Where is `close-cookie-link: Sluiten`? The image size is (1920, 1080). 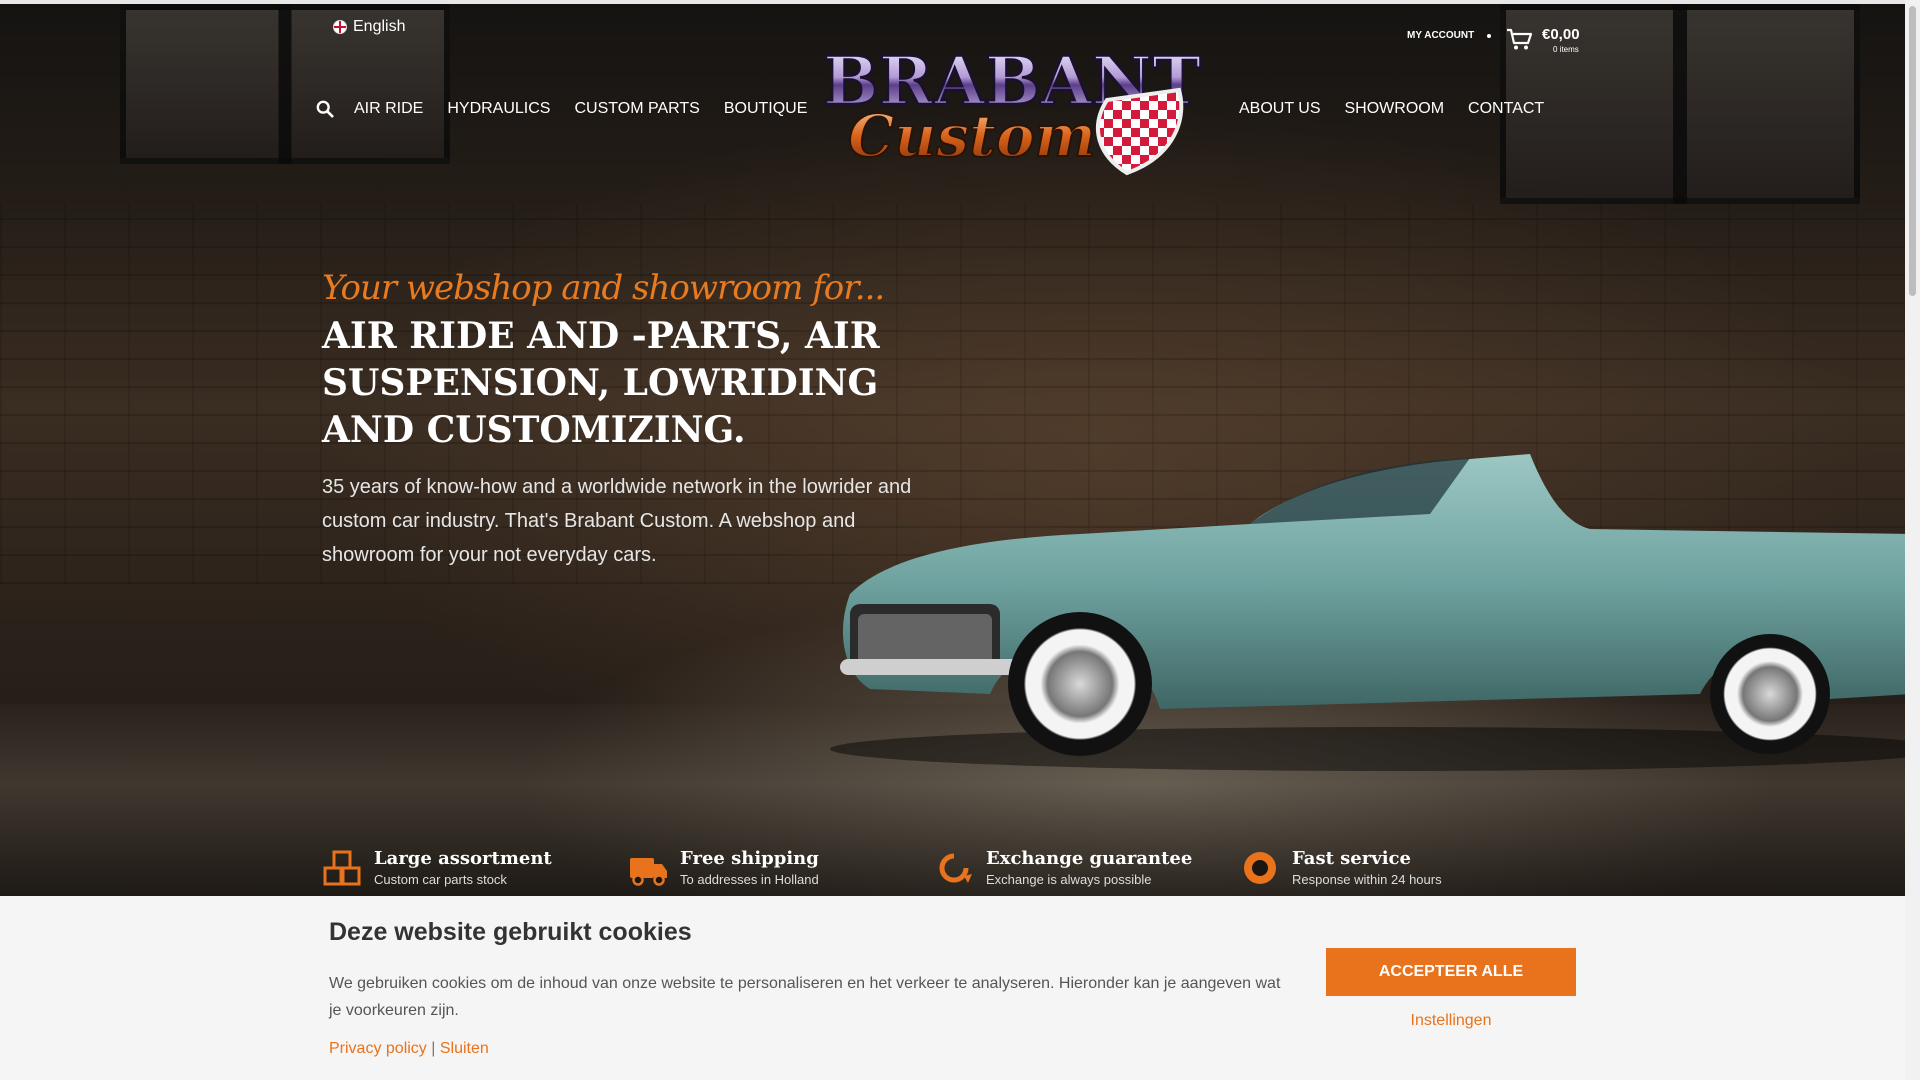
close-cookie-link: Sluiten is located at coordinates (464, 1048).